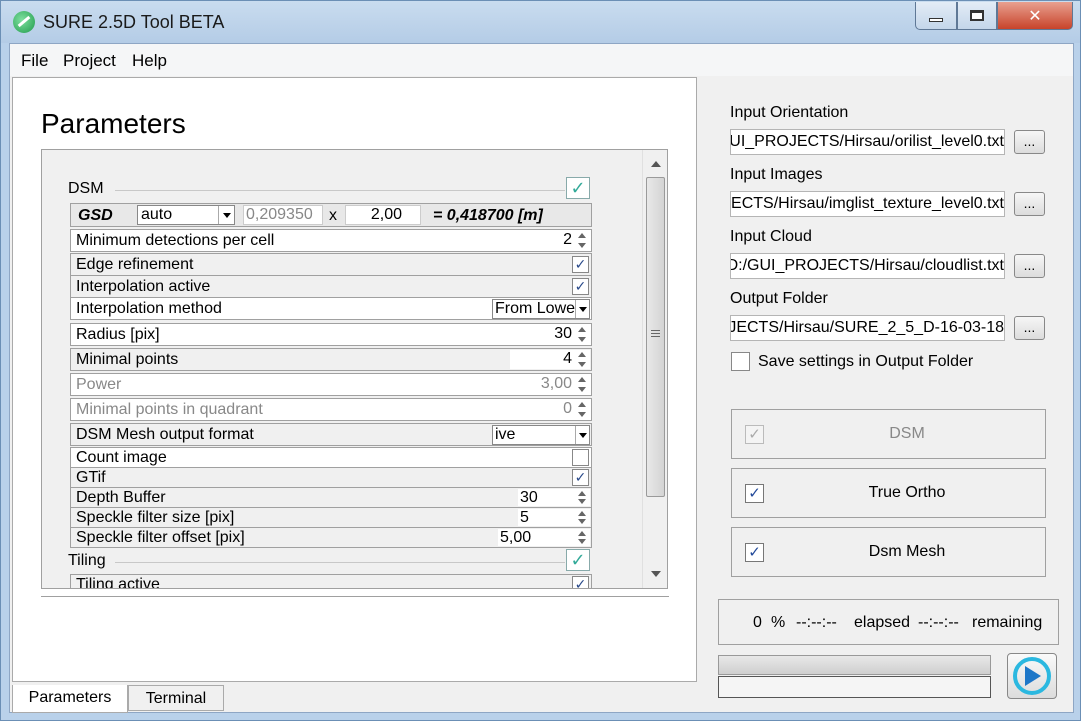 This screenshot has height=721, width=1081. Describe the element at coordinates (754, 552) in the screenshot. I see `job-dsm-mesh-checkbox: ✓` at that location.